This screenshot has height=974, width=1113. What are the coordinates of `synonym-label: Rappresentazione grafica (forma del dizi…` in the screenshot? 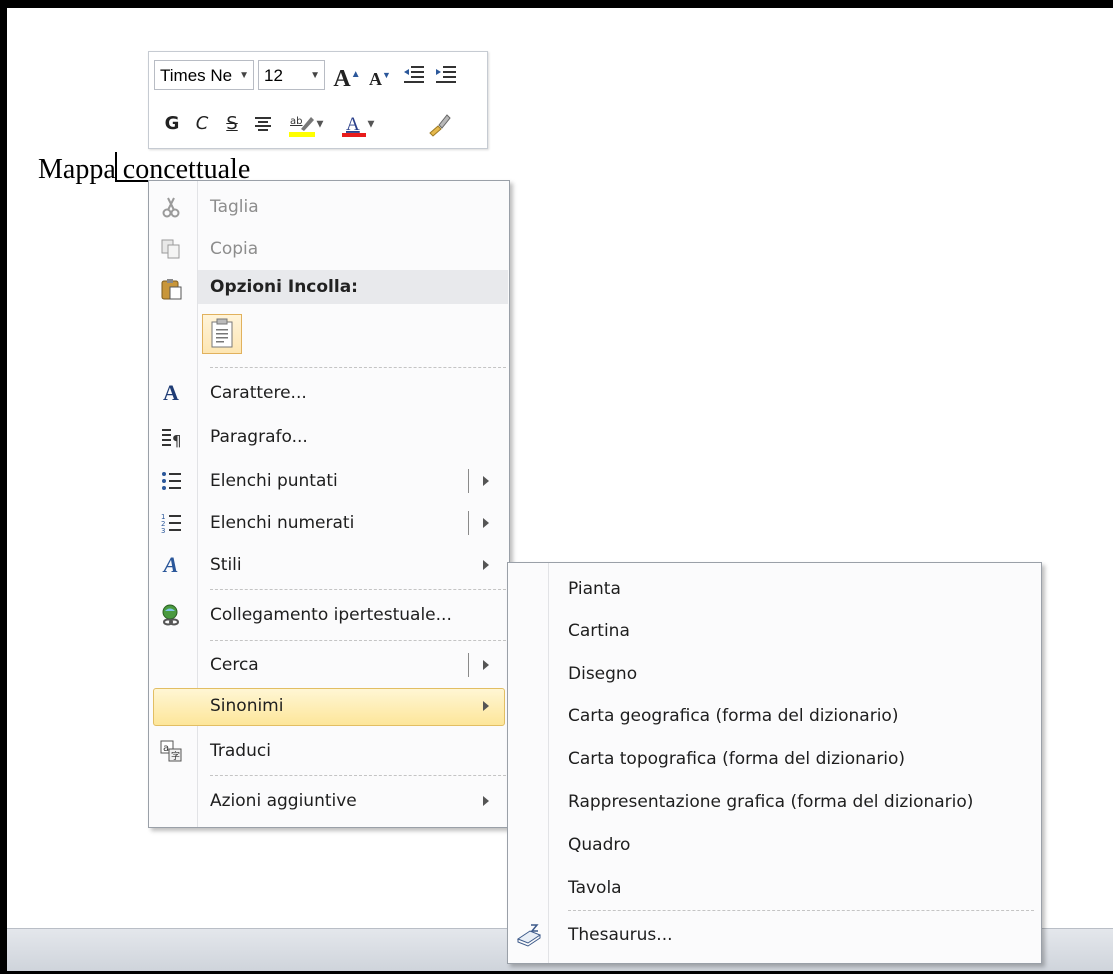 It's located at (771, 802).